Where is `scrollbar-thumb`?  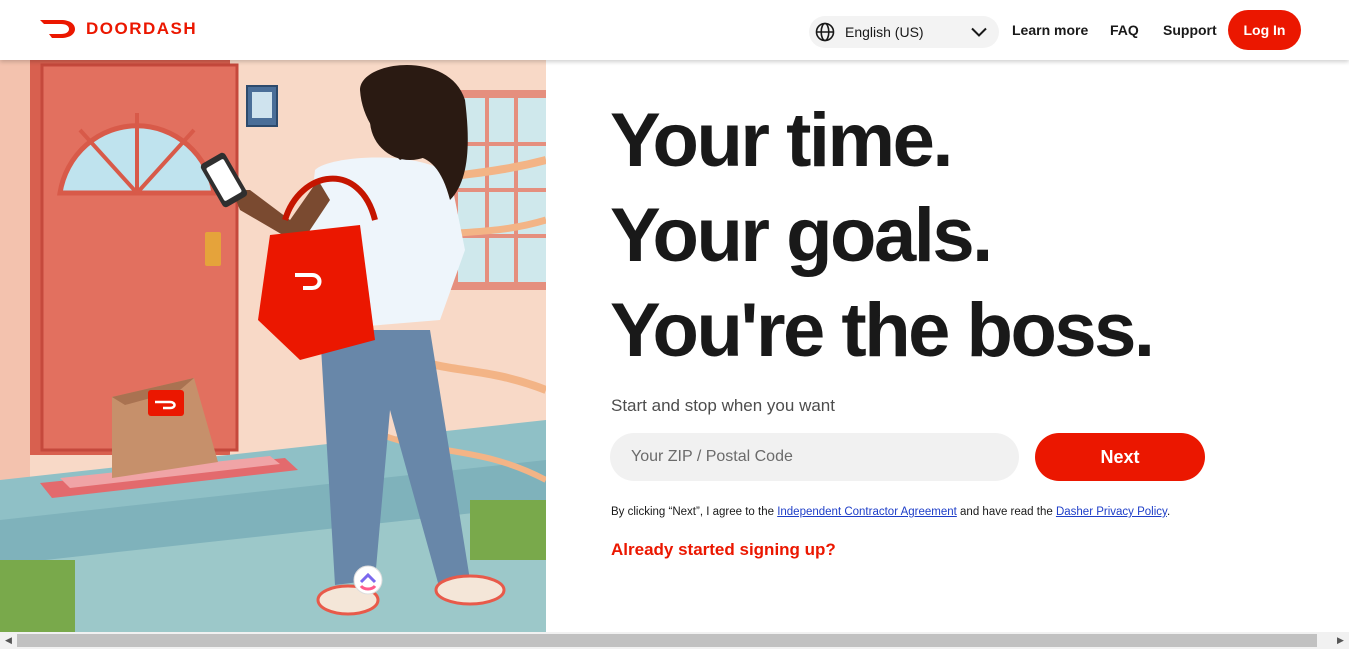 scrollbar-thumb is located at coordinates (667, 640).